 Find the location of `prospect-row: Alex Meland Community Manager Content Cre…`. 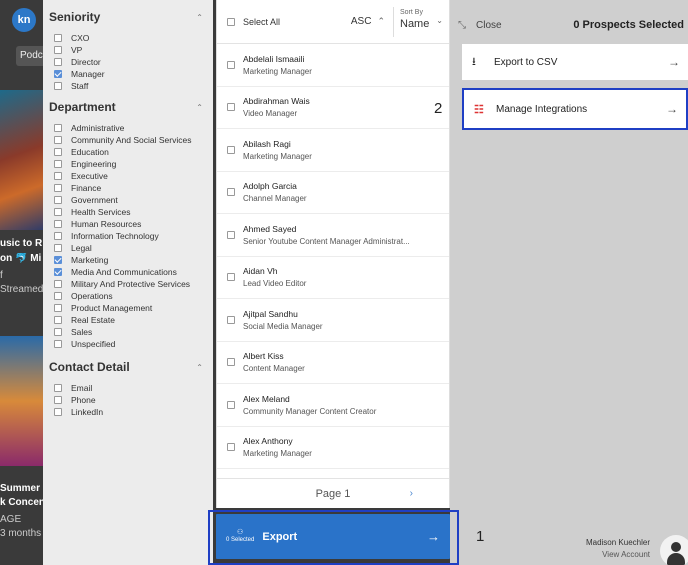

prospect-row: Alex Meland Community Manager Content Cre… is located at coordinates (333, 405).